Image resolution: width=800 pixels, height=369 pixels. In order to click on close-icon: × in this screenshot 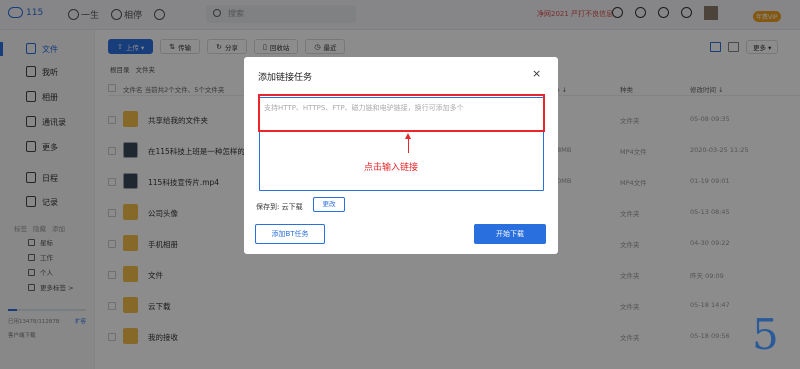, I will do `click(536, 73)`.